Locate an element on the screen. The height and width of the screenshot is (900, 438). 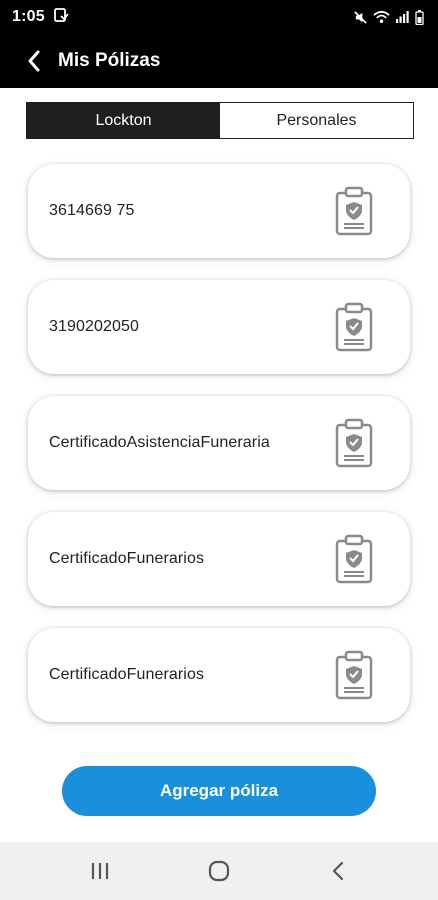
policy-card: 3614669 75 is located at coordinates (219, 211).